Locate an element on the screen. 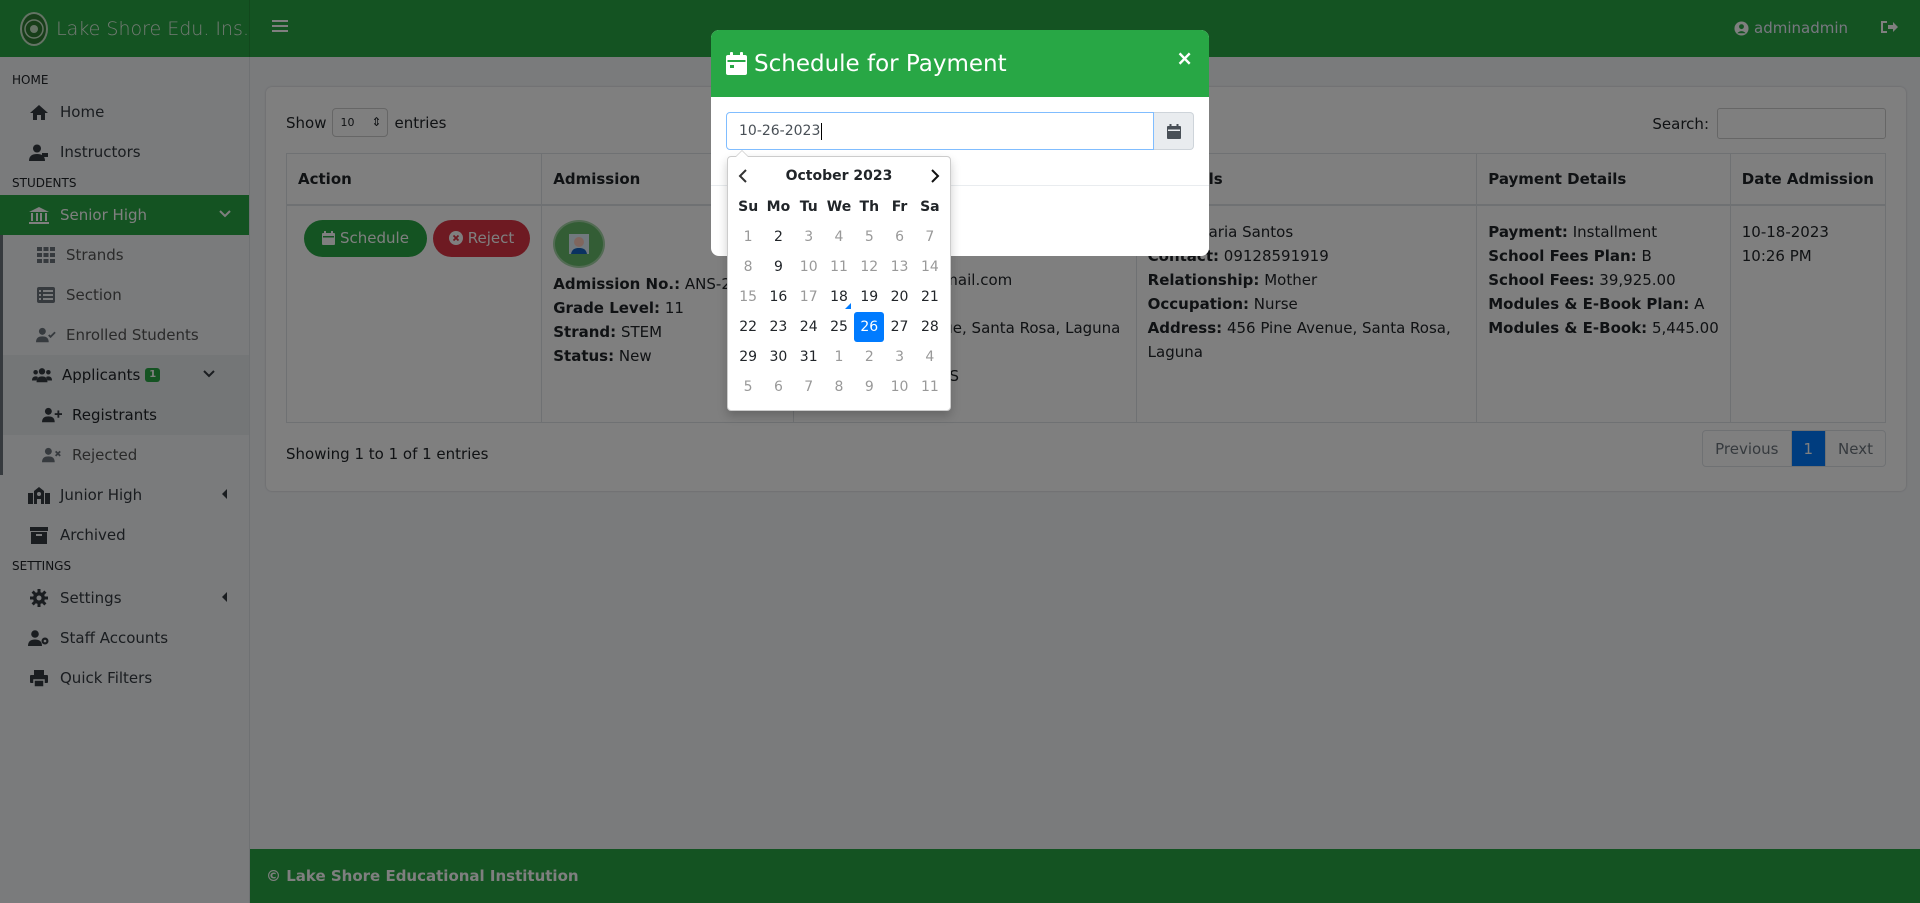 The height and width of the screenshot is (903, 1920). text-cursor is located at coordinates (822, 131).